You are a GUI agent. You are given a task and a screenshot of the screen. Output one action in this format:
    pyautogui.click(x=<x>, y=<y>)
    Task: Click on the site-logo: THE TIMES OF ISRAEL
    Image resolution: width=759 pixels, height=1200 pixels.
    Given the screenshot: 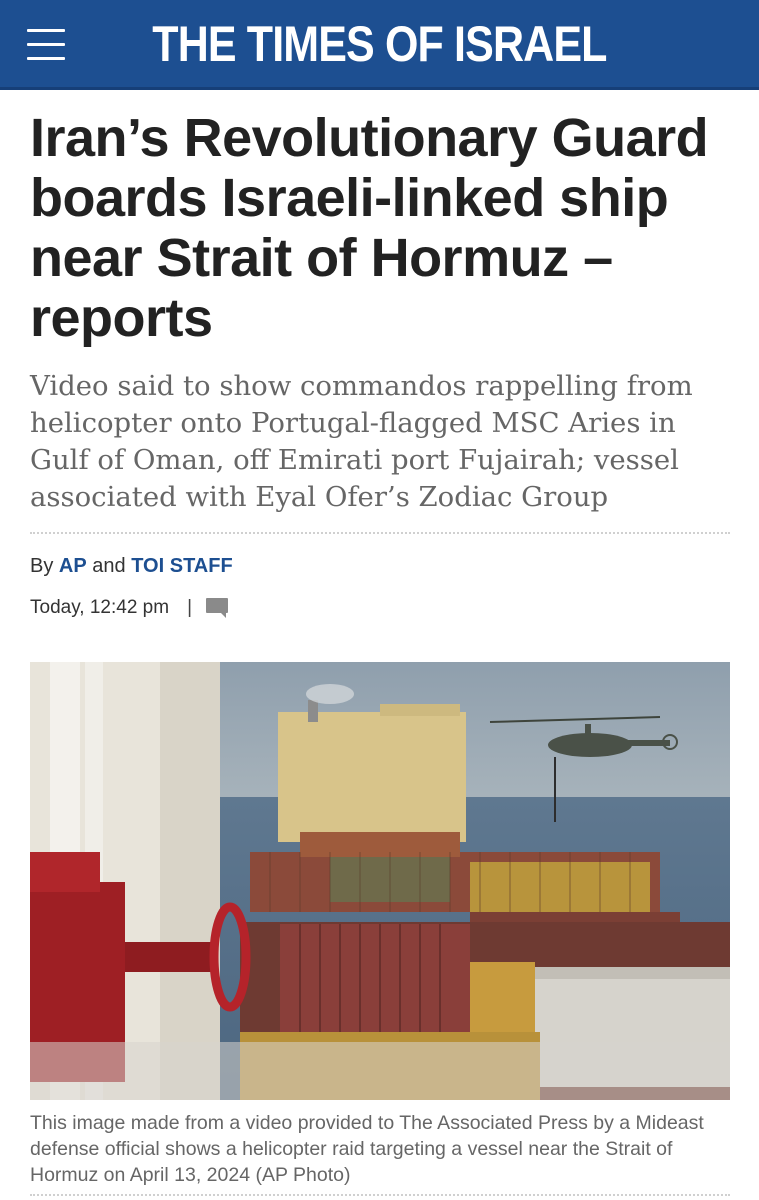 What is the action you would take?
    pyautogui.click(x=379, y=44)
    